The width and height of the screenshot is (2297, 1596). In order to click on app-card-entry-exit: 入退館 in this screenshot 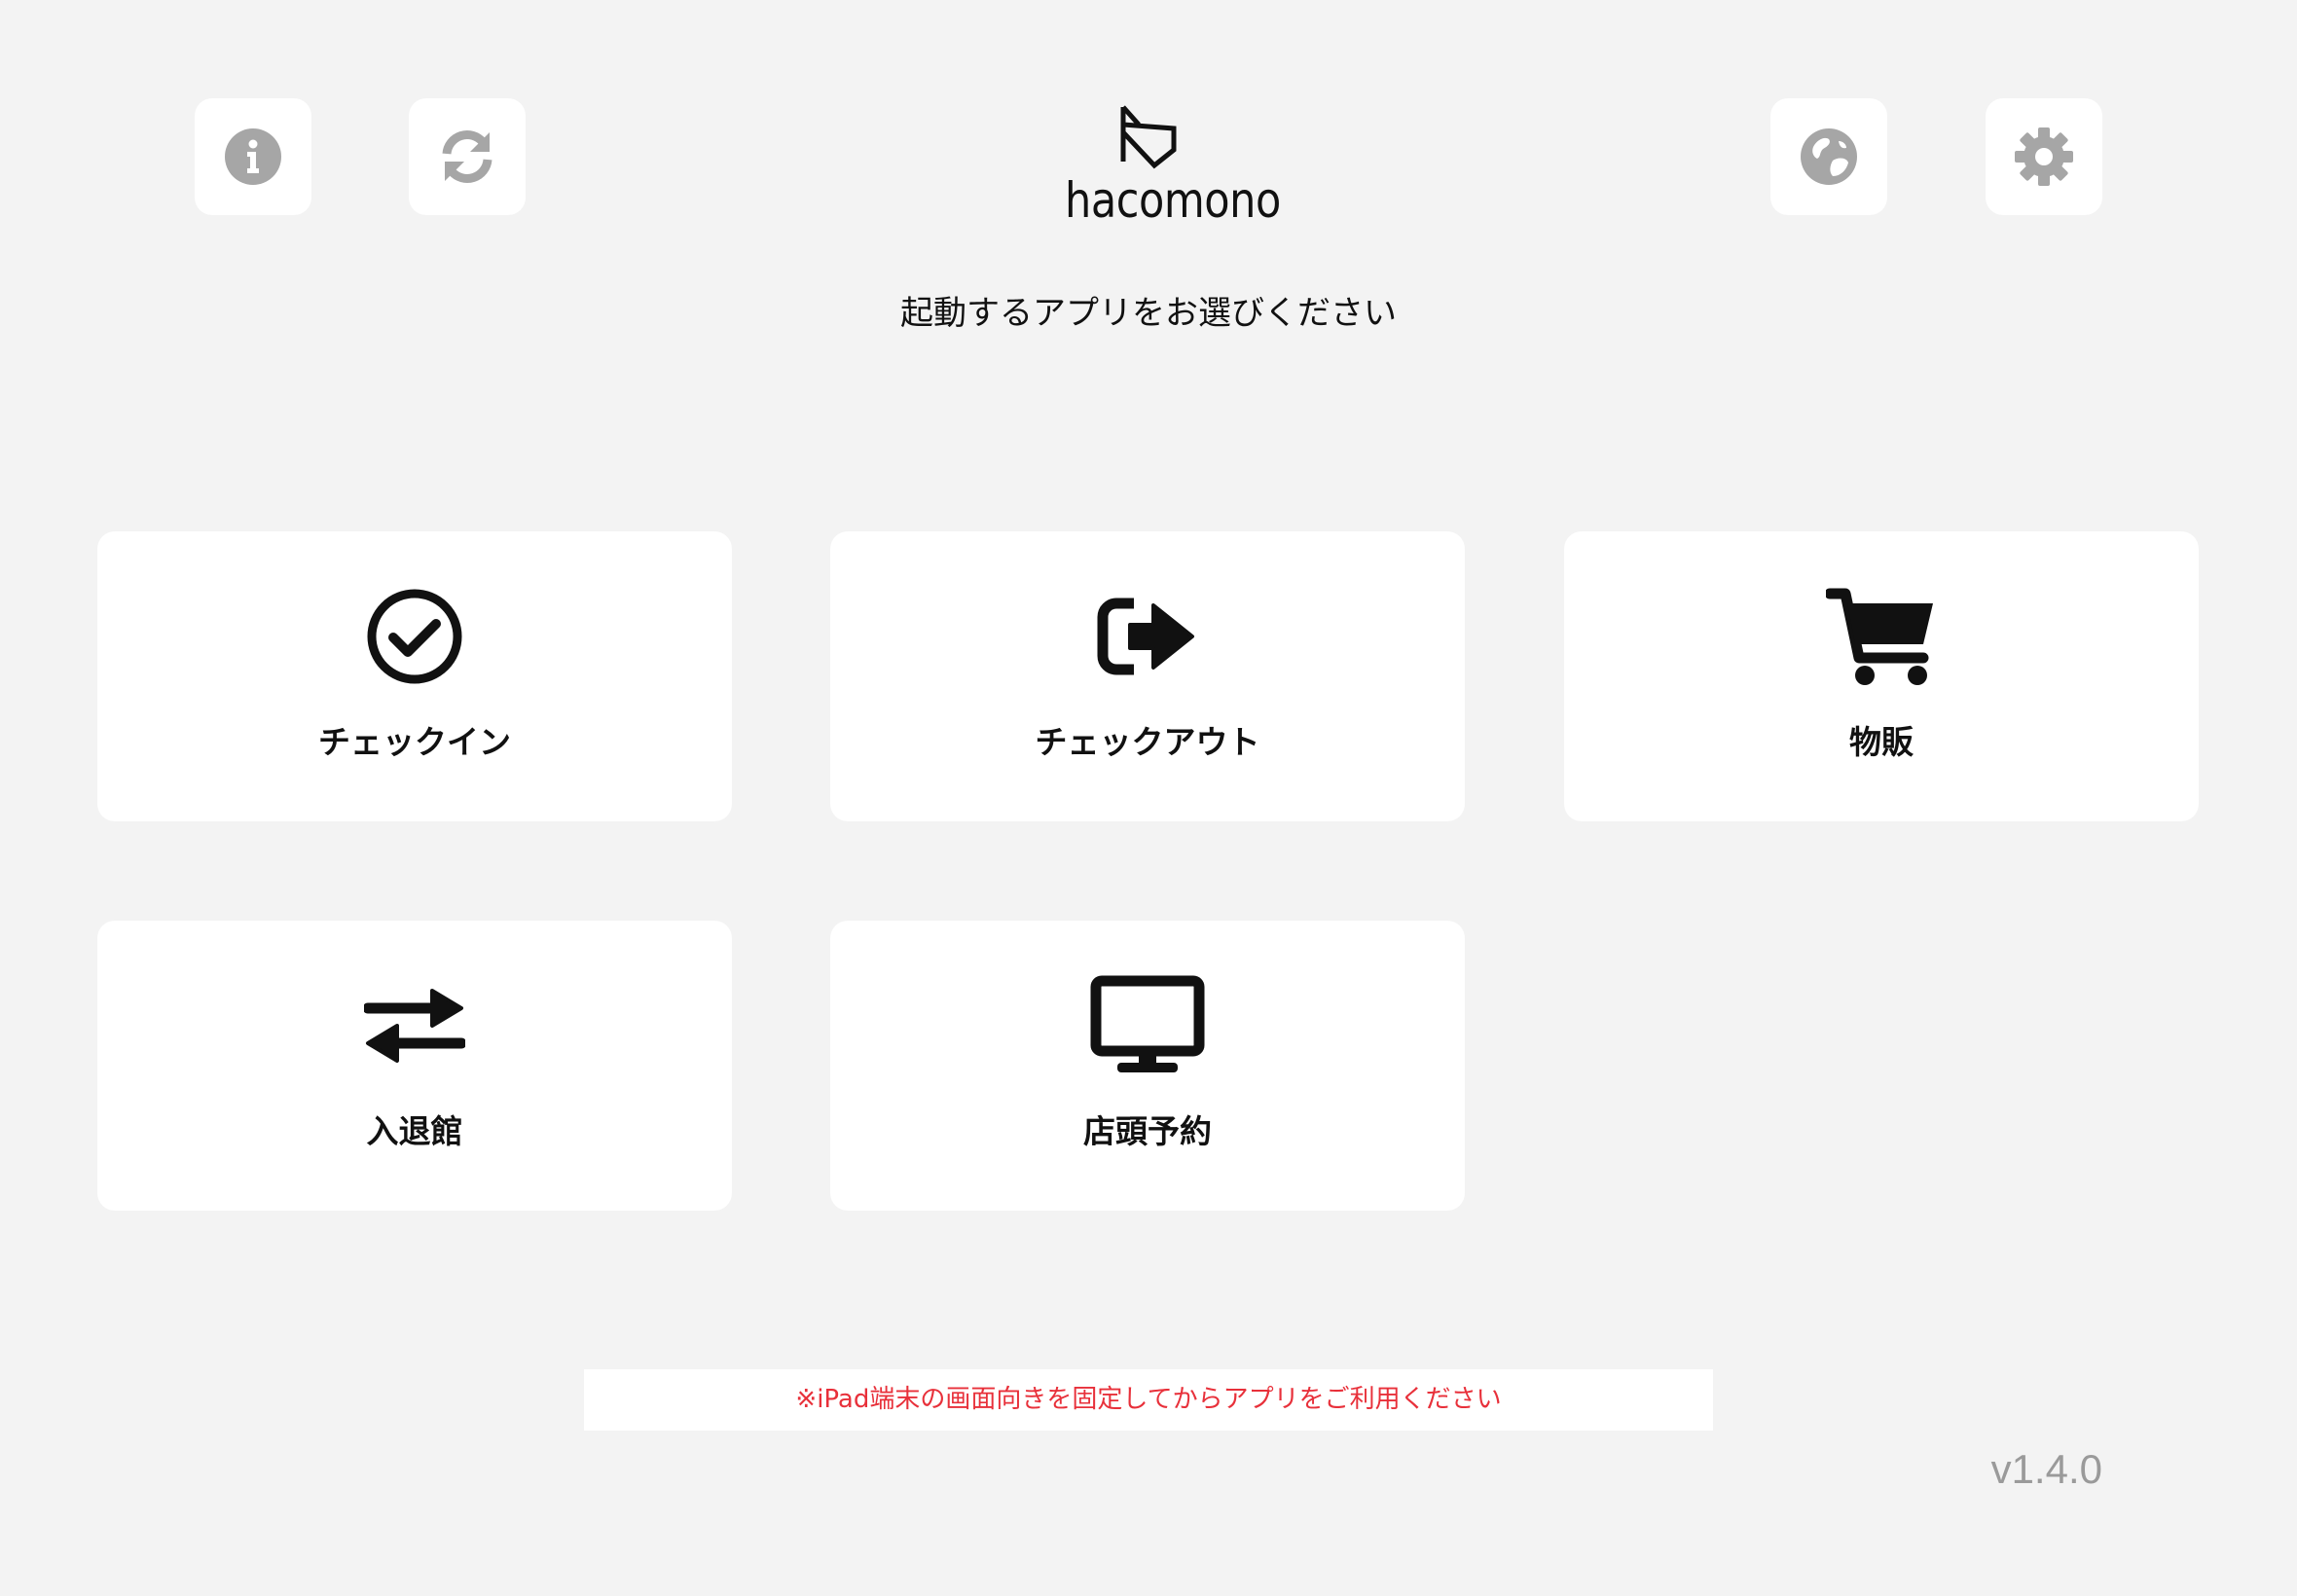, I will do `click(415, 1066)`.